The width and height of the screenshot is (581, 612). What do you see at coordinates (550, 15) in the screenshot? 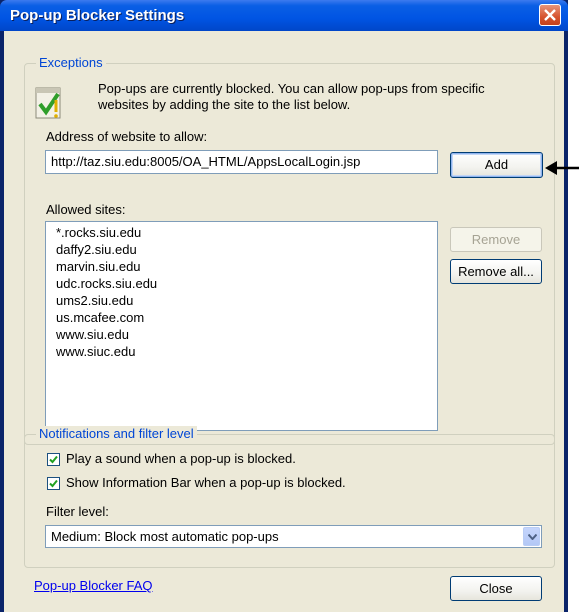
I see `close-window-button` at bounding box center [550, 15].